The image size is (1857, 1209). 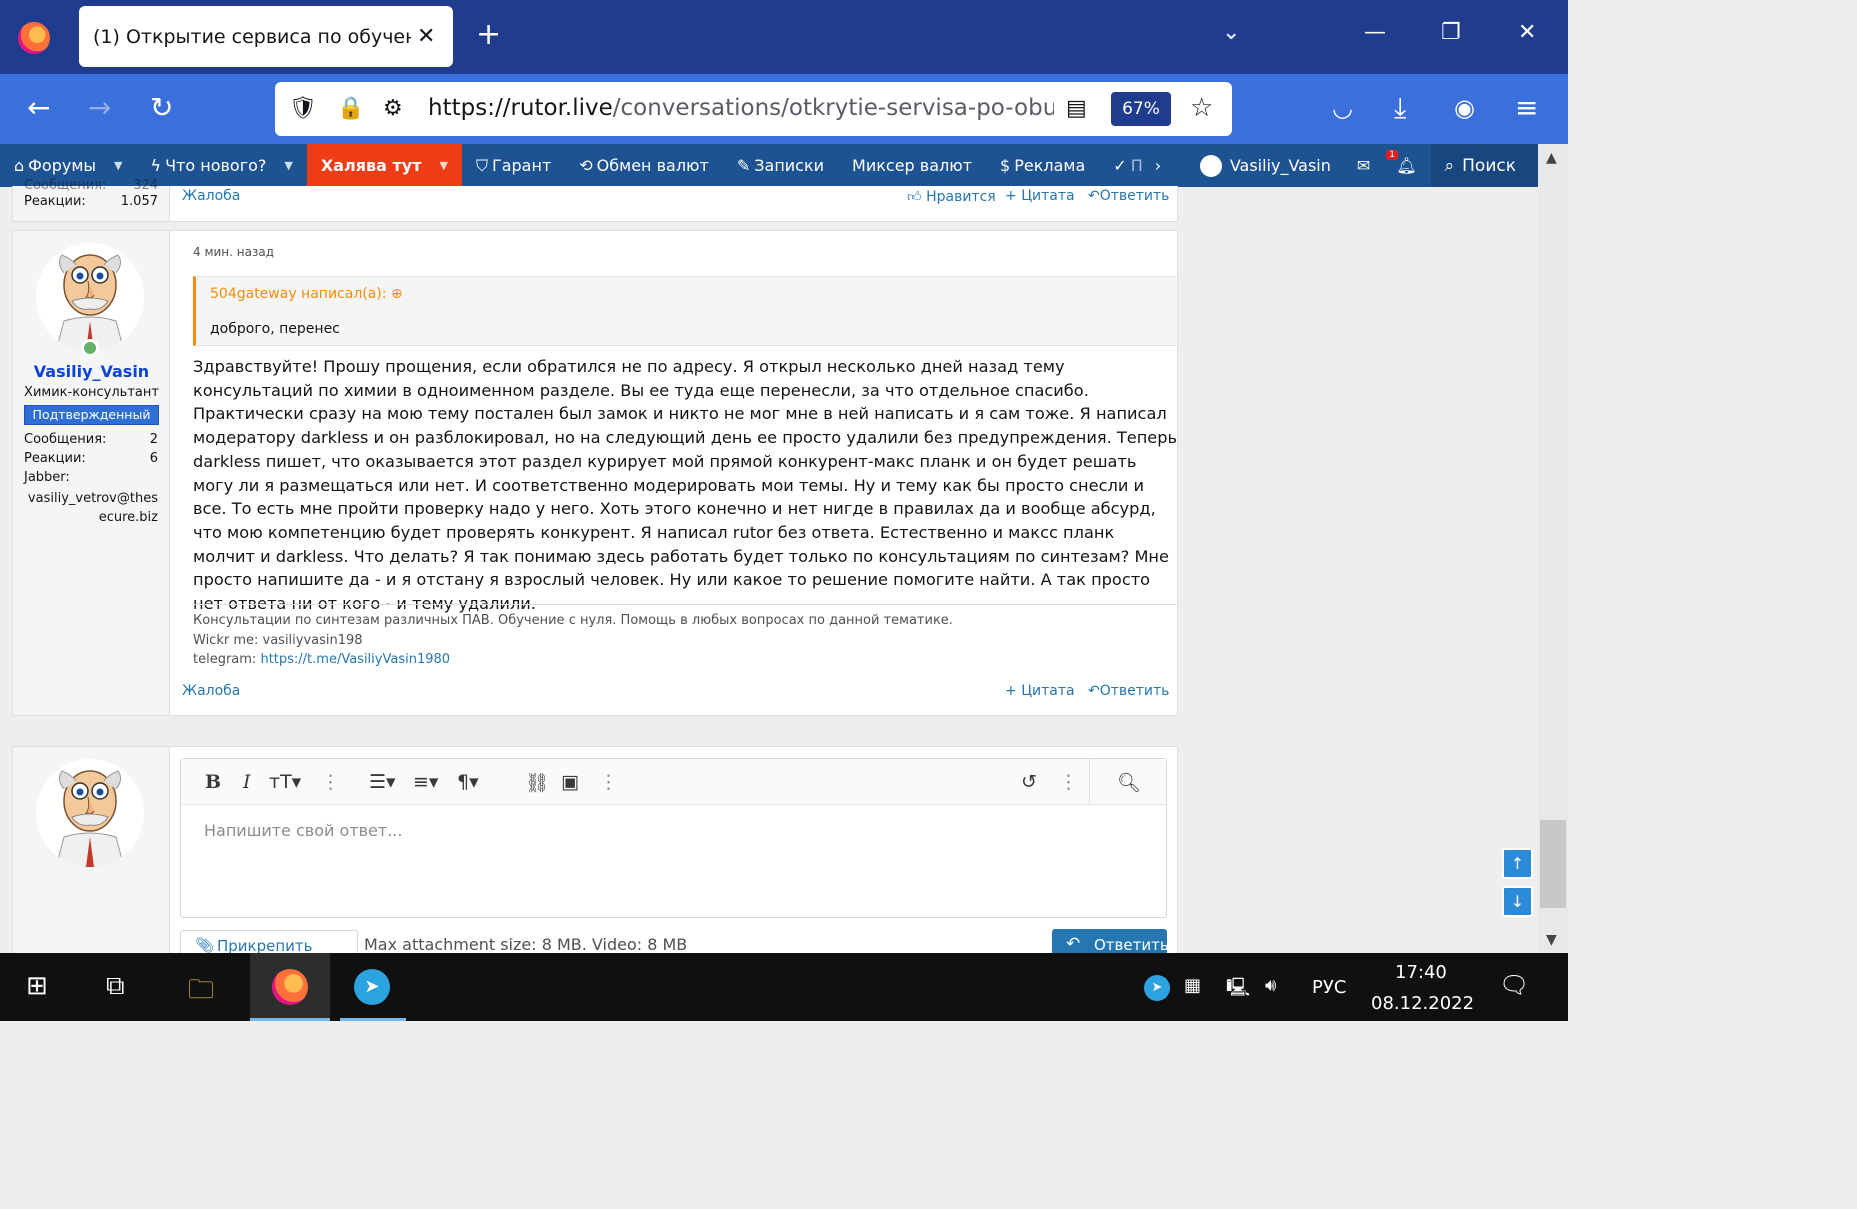 I want to click on bookmark-star-icon: ☆, so click(x=1201, y=108).